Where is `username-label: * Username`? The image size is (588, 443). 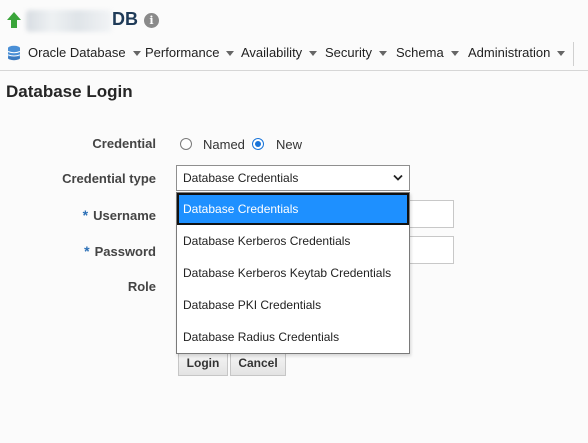 username-label: * Username is located at coordinates (108, 215).